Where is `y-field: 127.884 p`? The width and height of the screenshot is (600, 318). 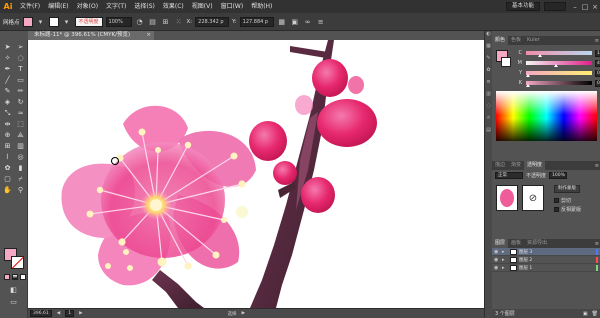 y-field: 127.884 p is located at coordinates (256, 21).